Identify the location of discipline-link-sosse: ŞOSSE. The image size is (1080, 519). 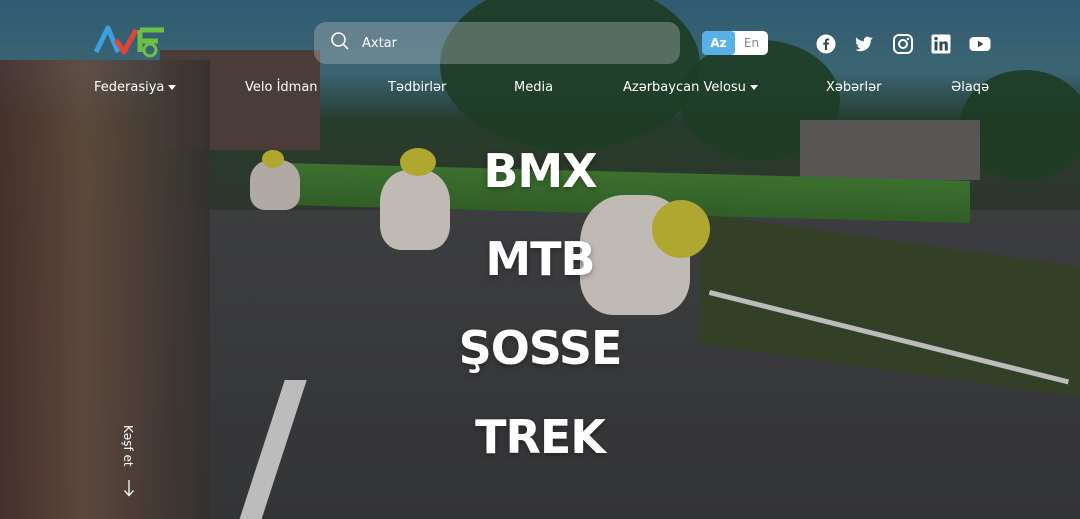
(540, 348).